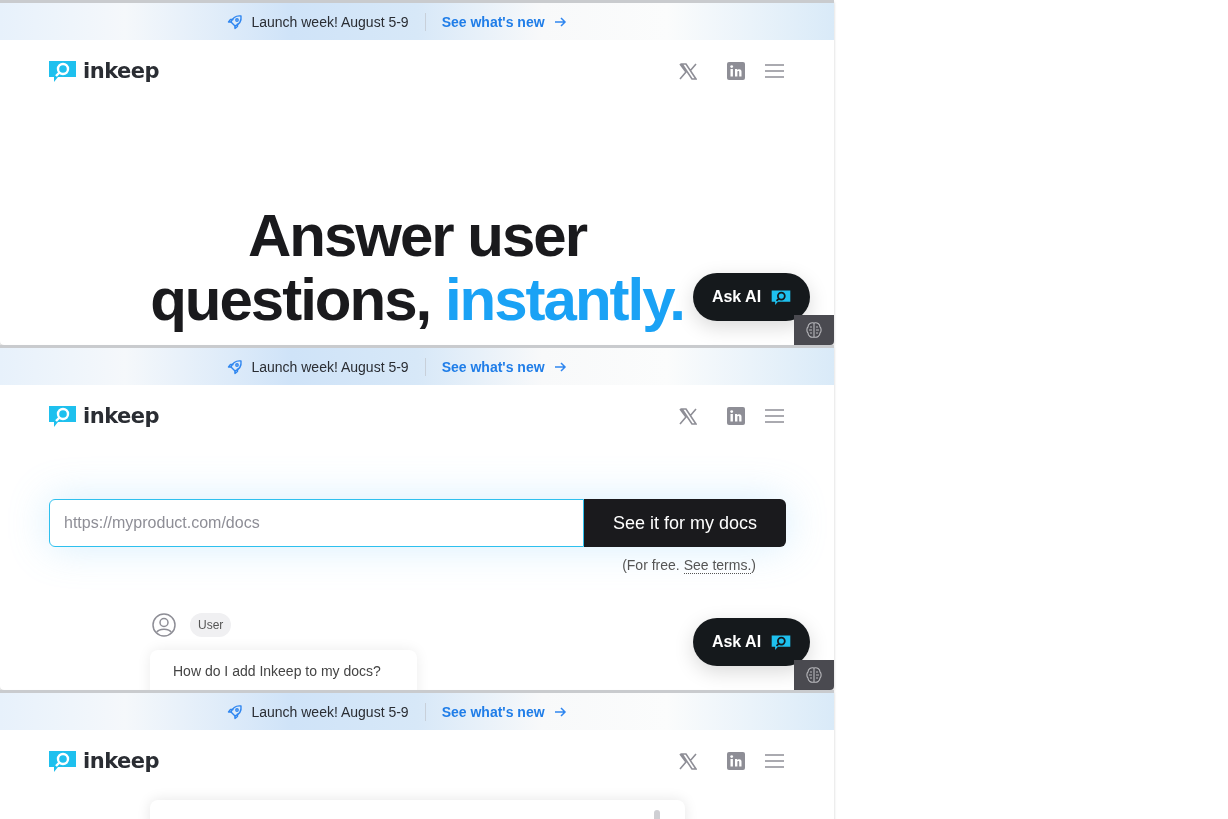 This screenshot has width=1228, height=819. Describe the element at coordinates (417, 268) in the screenshot. I see `headline: Answer user questions, instantly.` at that location.